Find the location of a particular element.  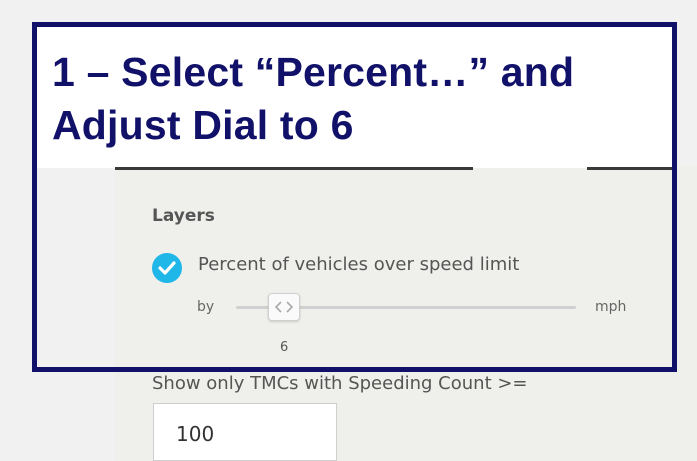

speeding-count-label: Show only TMCs with Speeding Count >= is located at coordinates (340, 383).